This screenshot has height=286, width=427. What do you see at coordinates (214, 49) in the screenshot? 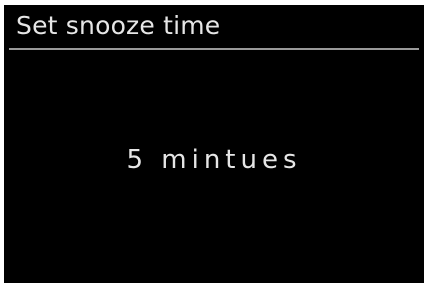
I see `title-divider` at bounding box center [214, 49].